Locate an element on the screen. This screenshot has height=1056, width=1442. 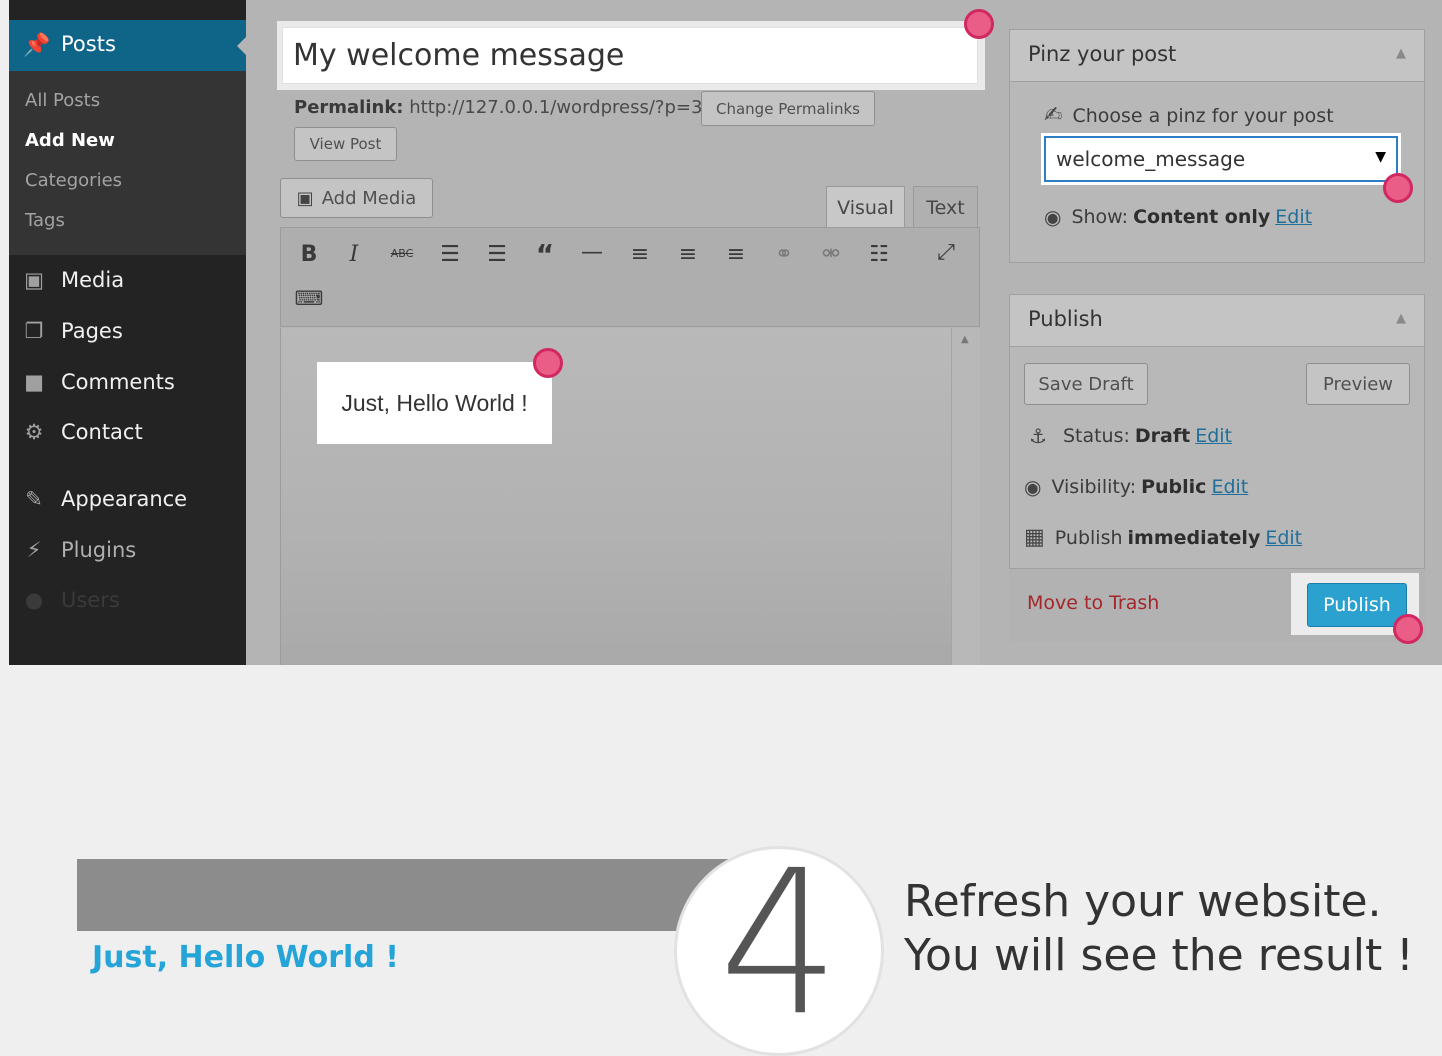
pinz-select: welcome_message ▼ is located at coordinates (1221, 159).